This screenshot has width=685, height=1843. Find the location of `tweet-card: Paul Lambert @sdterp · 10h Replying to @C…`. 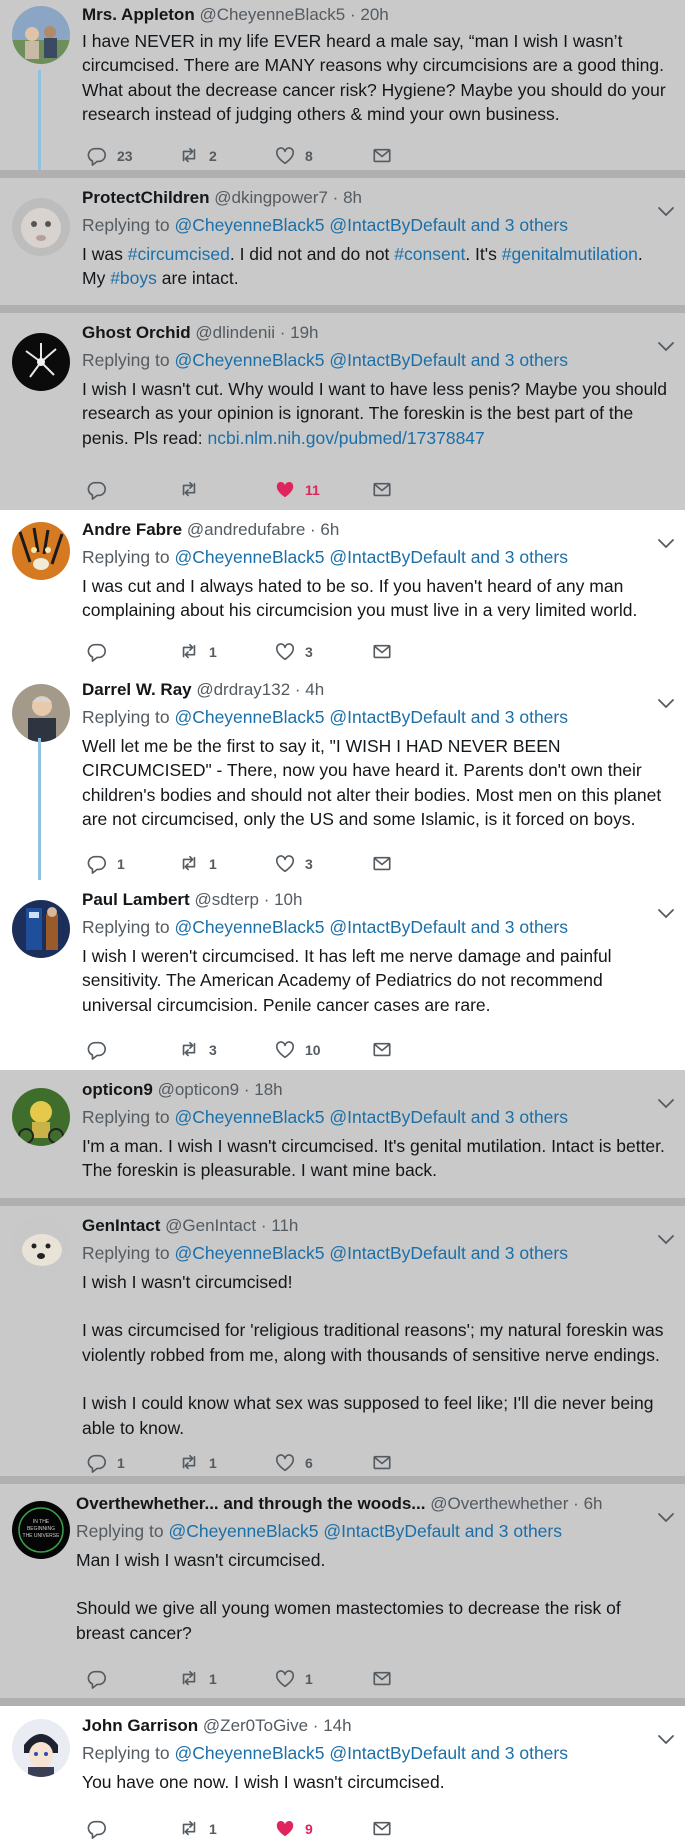

tweet-card: Paul Lambert @sdterp · 10h Replying to @C… is located at coordinates (342, 975).